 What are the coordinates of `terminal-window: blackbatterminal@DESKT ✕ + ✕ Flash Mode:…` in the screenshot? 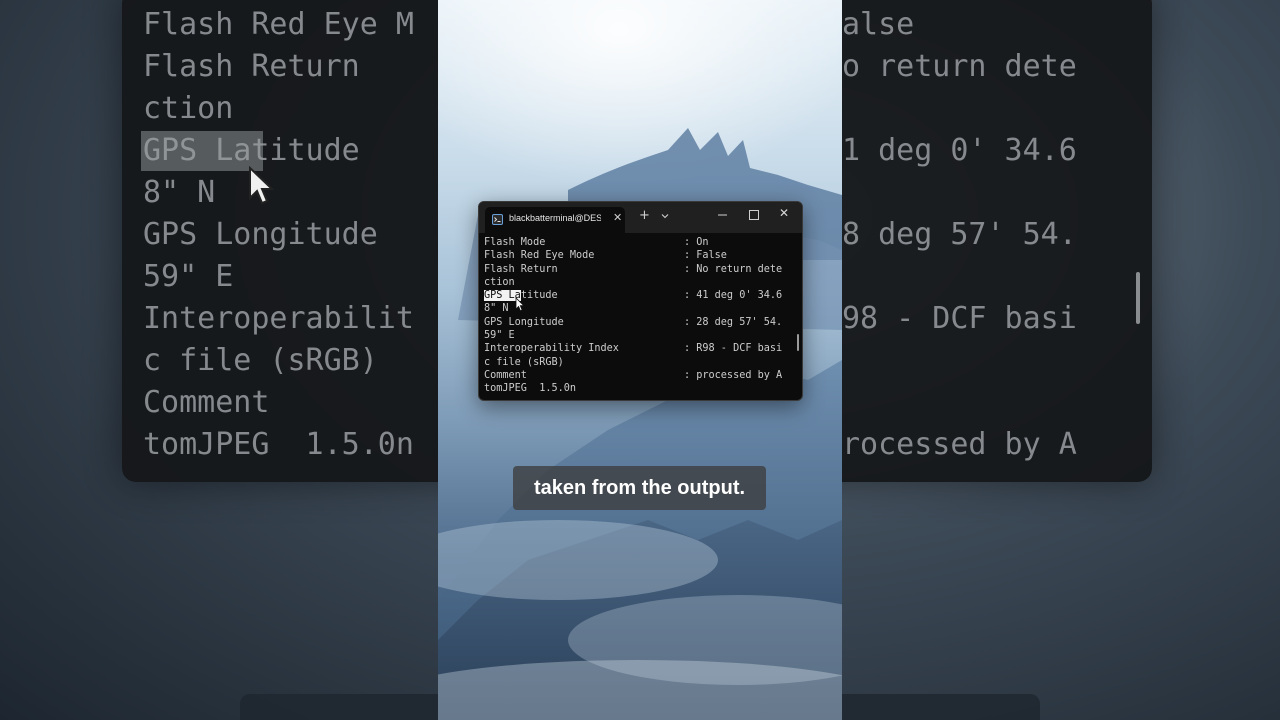 It's located at (640, 301).